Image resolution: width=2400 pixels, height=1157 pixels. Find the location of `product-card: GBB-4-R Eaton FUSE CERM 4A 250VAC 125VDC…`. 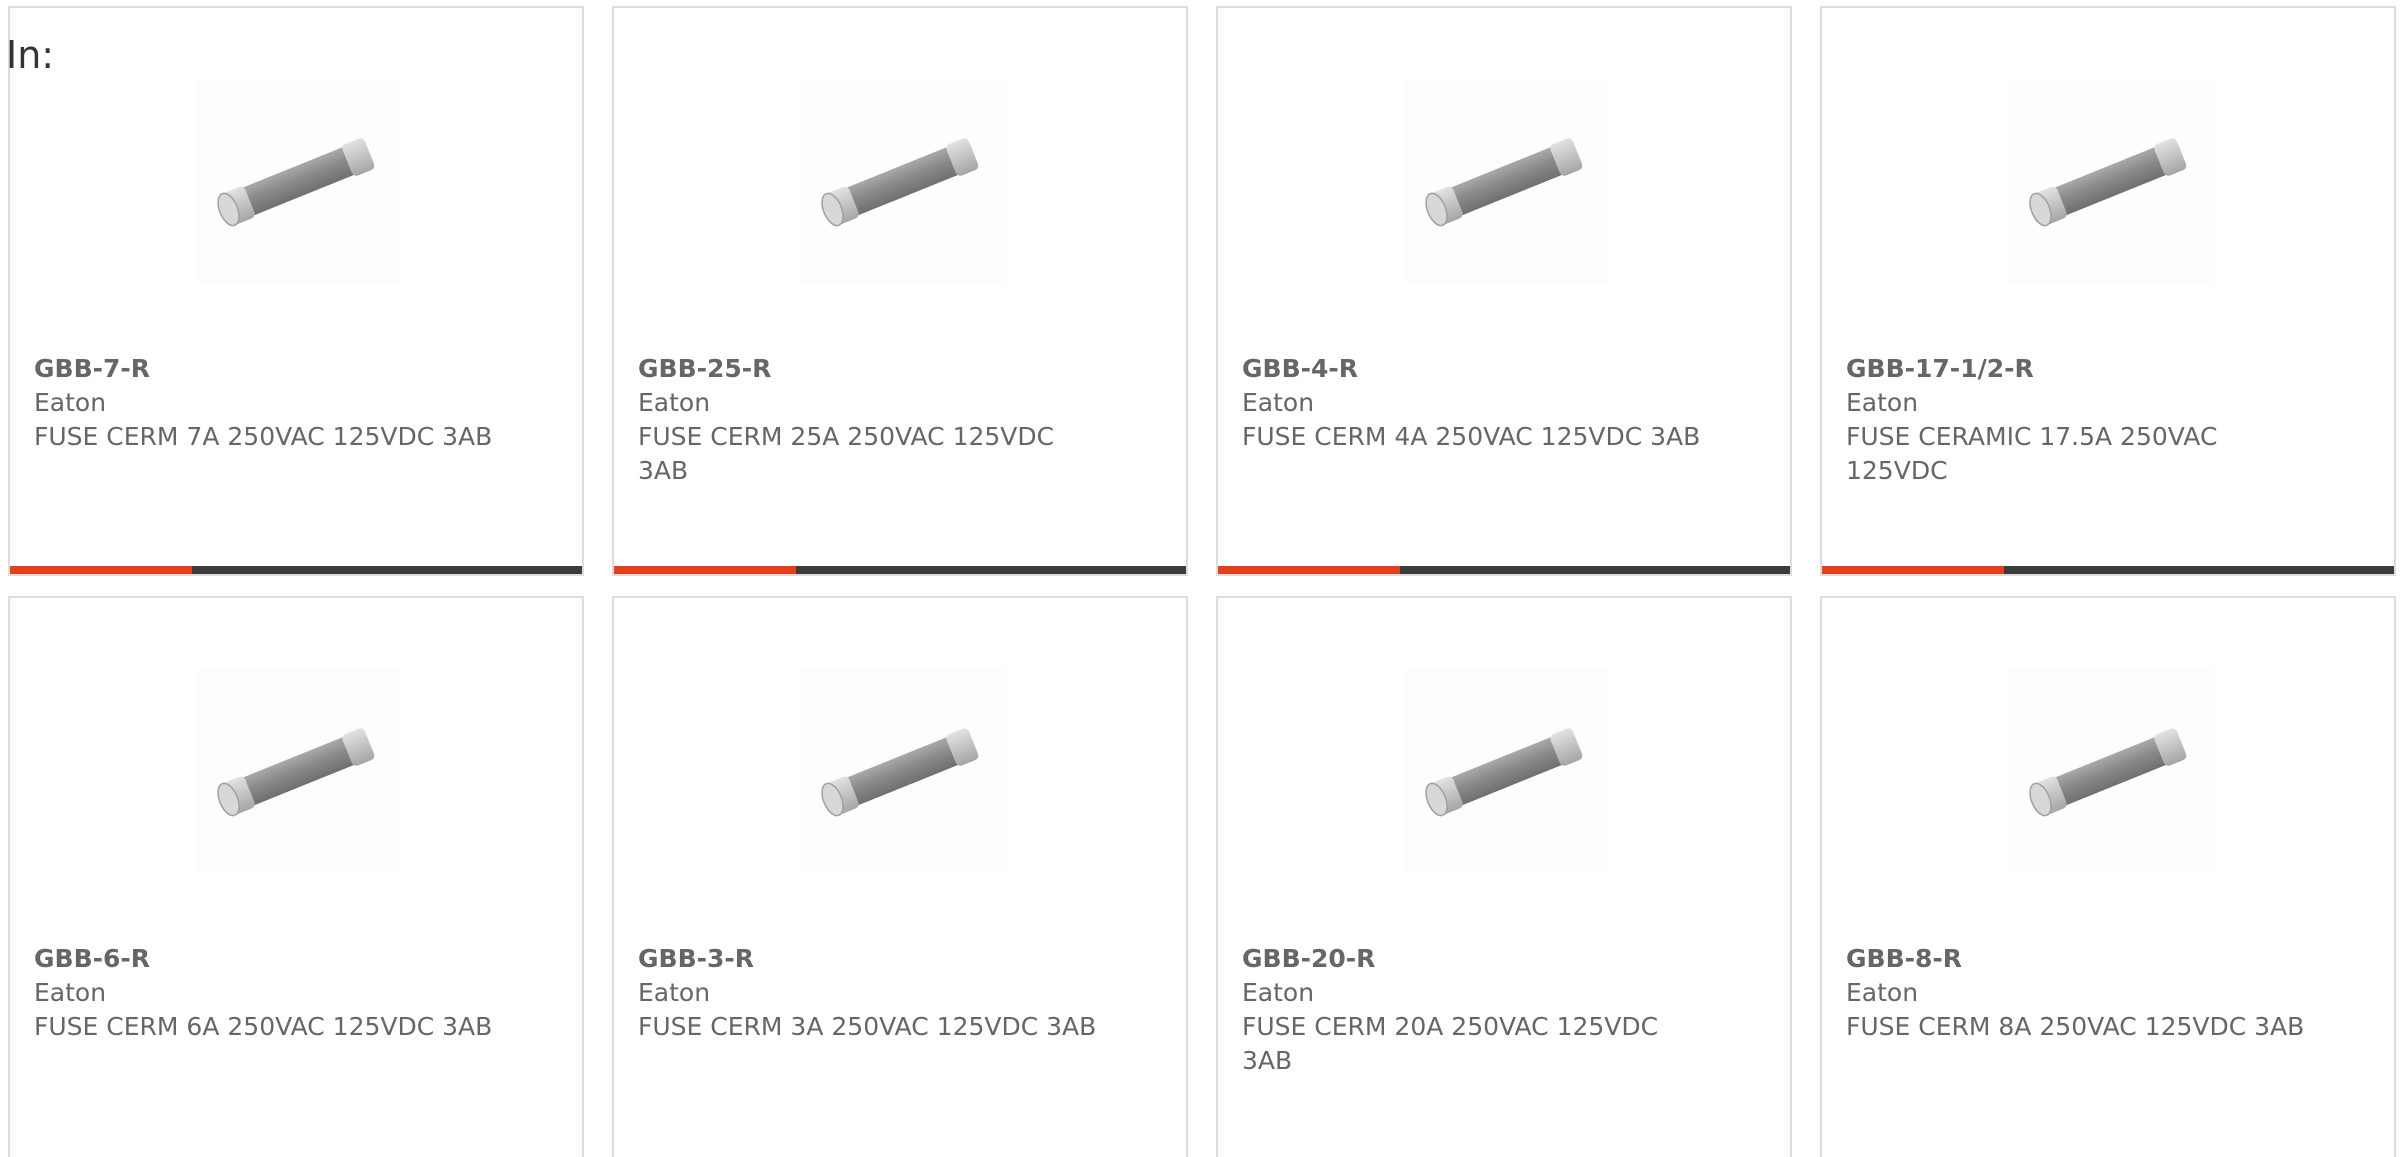

product-card: GBB-4-R Eaton FUSE CERM 4A 250VAC 125VDC… is located at coordinates (1504, 291).